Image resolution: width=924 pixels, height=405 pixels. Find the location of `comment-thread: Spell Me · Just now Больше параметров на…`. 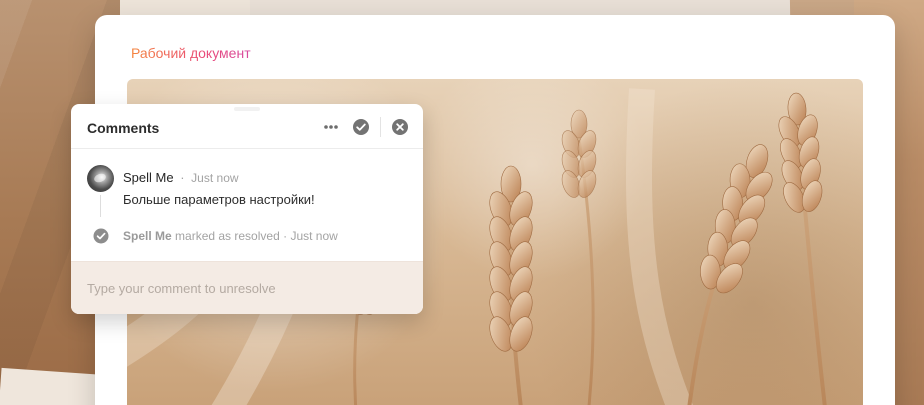

comment-thread: Spell Me · Just now Больше параметров на… is located at coordinates (247, 205).